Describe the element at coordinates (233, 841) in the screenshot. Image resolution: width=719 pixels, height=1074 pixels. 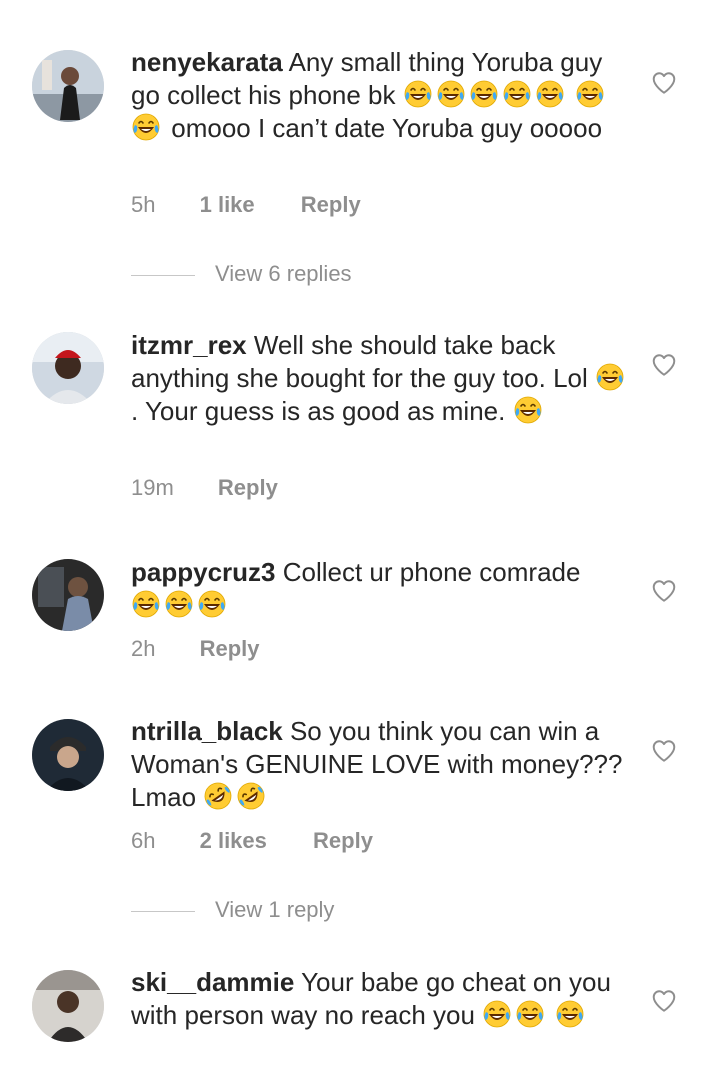
I see `comment-likes-count: 2 likes` at that location.